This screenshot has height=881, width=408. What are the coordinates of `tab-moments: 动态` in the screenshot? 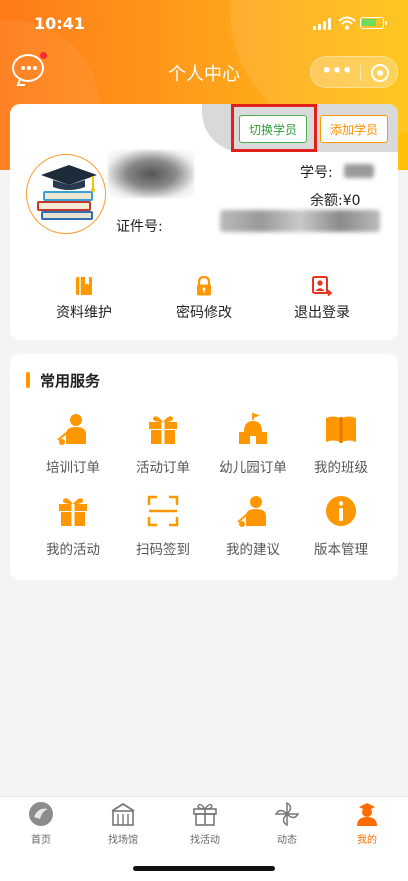 It's located at (287, 826).